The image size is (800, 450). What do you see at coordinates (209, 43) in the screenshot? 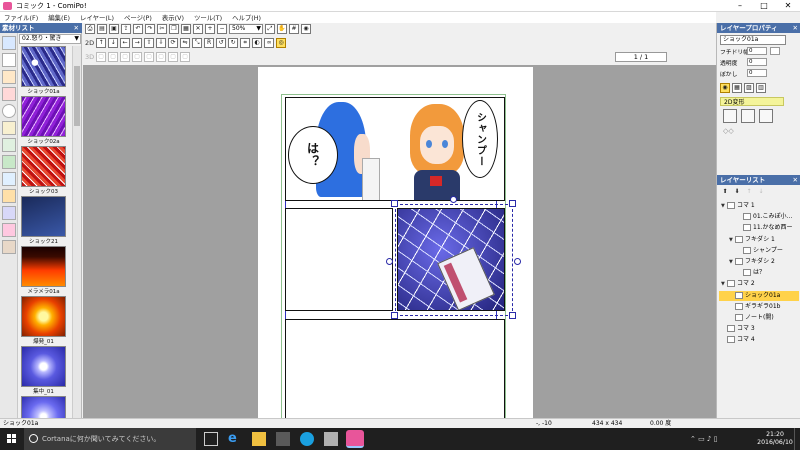
I see `reset-icon: R` at bounding box center [209, 43].